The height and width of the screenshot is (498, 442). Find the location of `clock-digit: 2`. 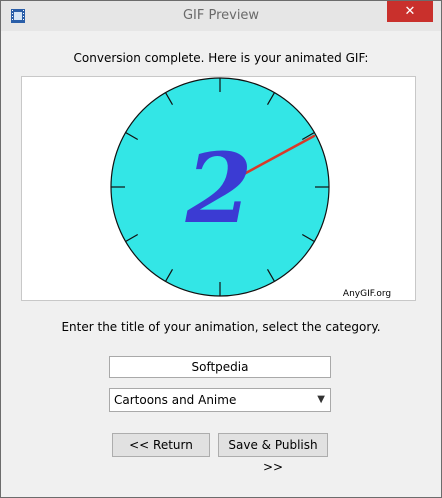

clock-digit: 2 is located at coordinates (219, 188).